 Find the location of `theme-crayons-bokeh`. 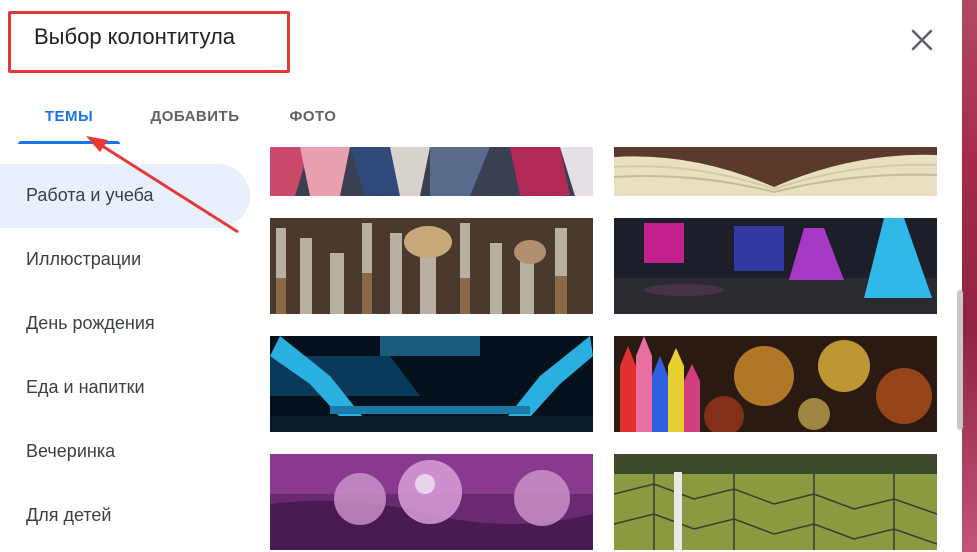

theme-crayons-bokeh is located at coordinates (775, 384).